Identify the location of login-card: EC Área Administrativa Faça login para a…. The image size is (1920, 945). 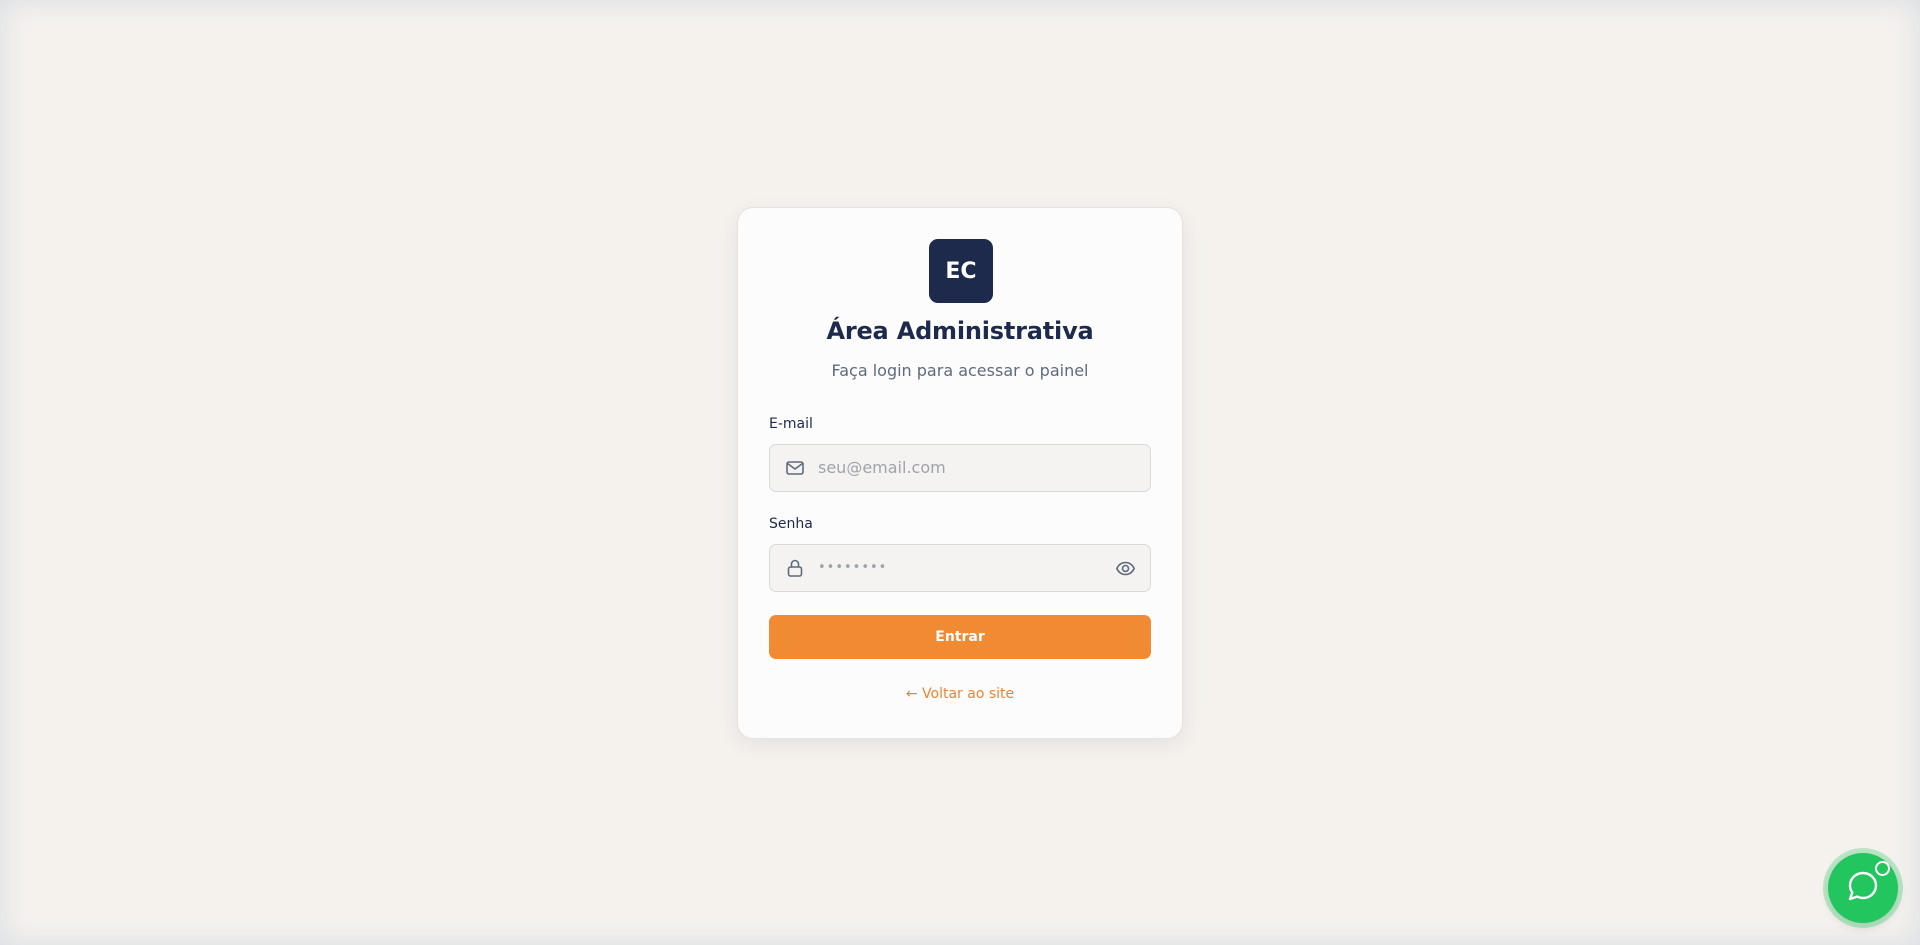
(960, 473).